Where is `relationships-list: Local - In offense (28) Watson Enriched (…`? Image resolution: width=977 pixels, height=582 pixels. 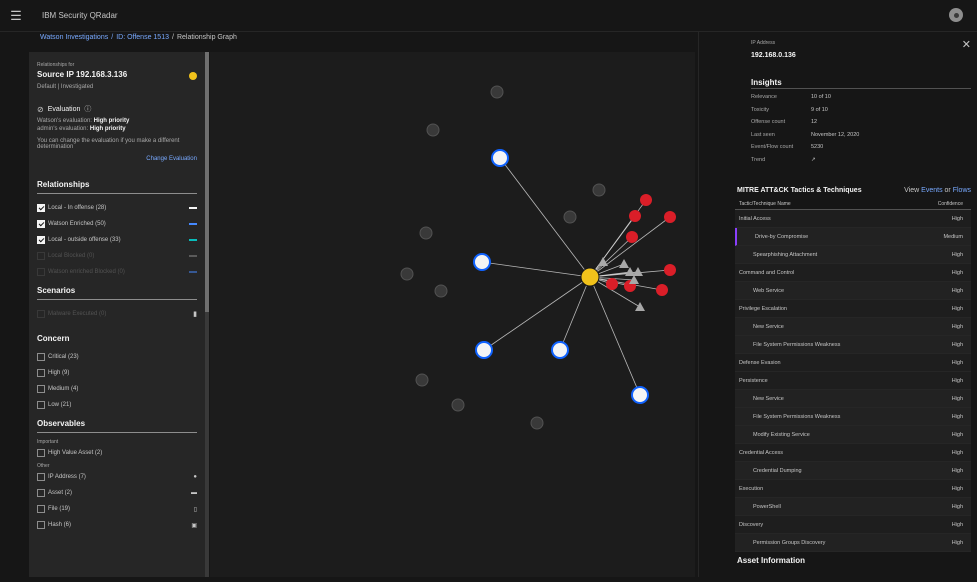
relationships-list: Local - In offense (28) Watson Enriched (… is located at coordinates (117, 240).